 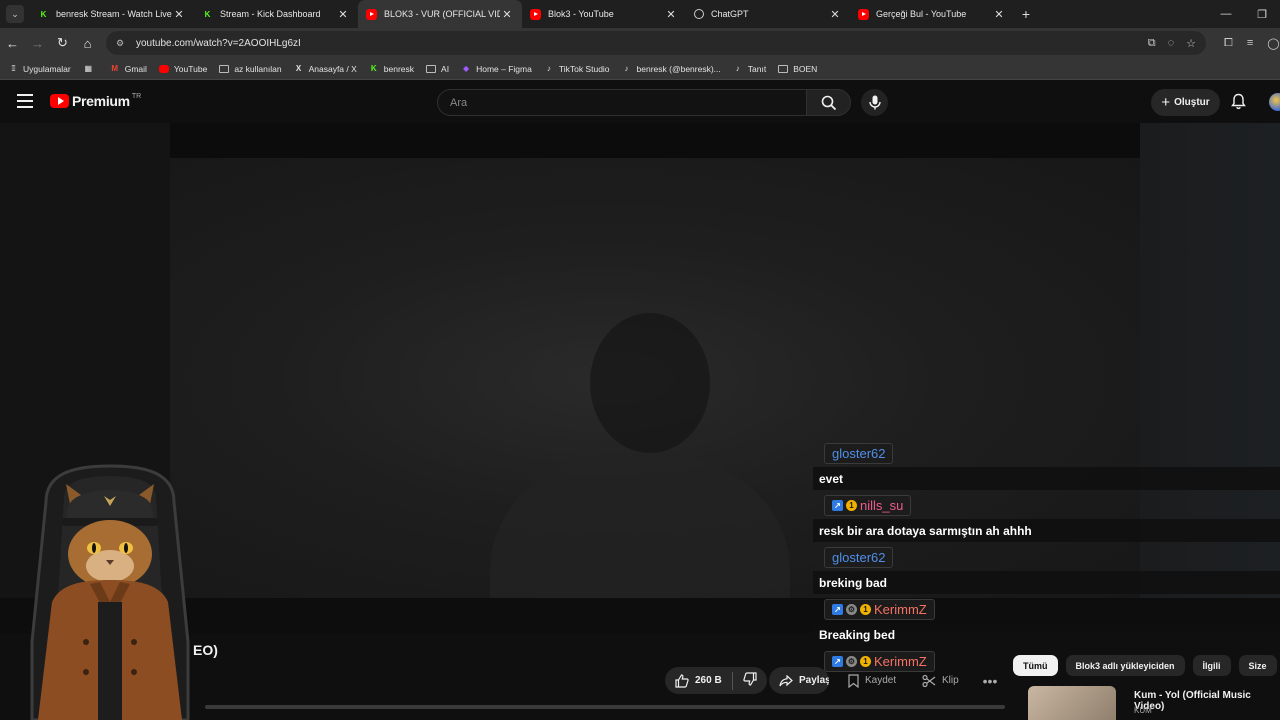 I want to click on grid-icon: ▦, so click(x=88, y=68).